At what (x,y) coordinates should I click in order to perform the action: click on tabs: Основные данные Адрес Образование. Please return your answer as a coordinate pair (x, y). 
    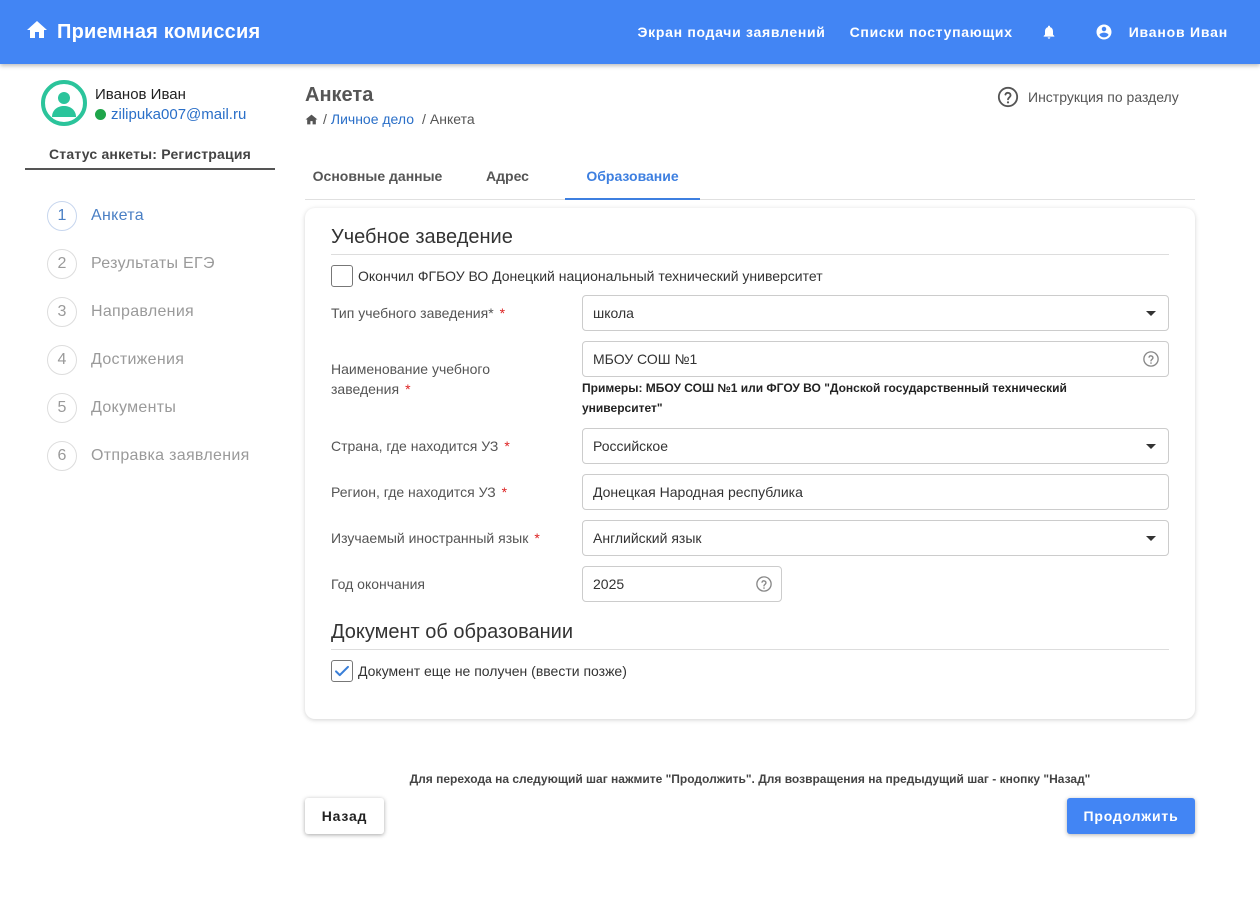
    Looking at the image, I should click on (750, 176).